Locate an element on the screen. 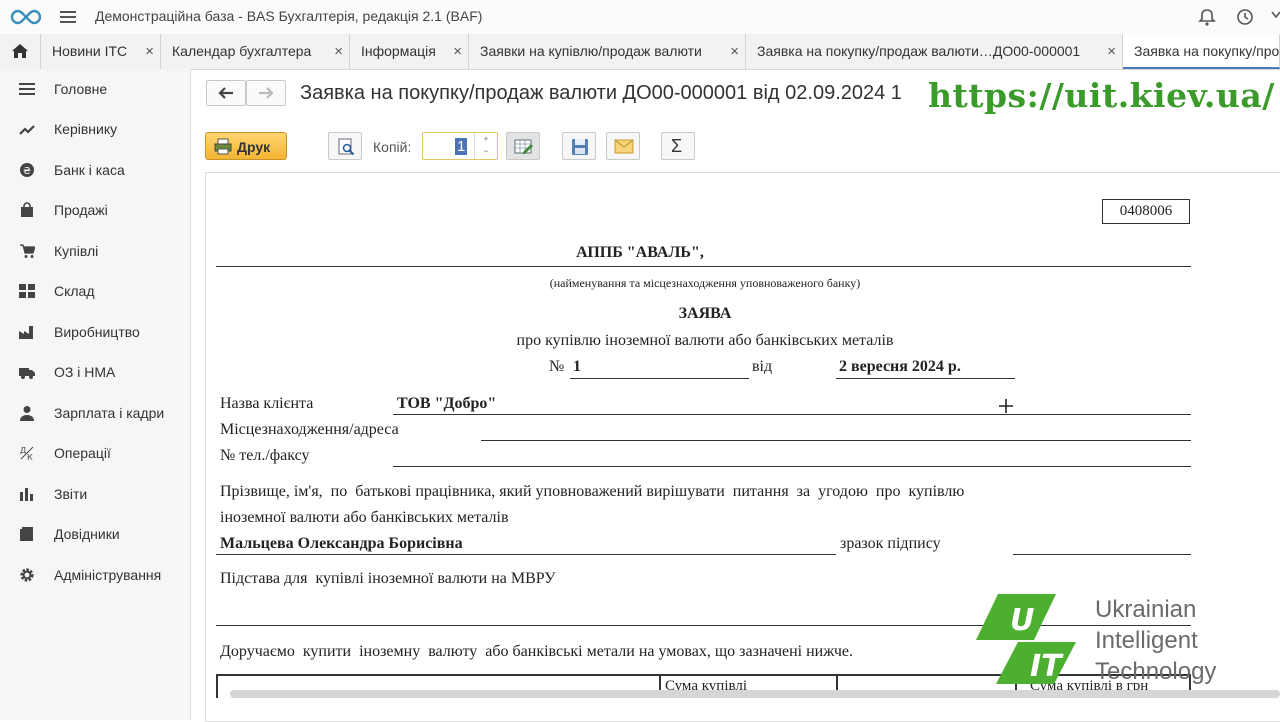 This screenshot has height=722, width=1280. sidebar-item-sales: Продажі is located at coordinates (95, 210).